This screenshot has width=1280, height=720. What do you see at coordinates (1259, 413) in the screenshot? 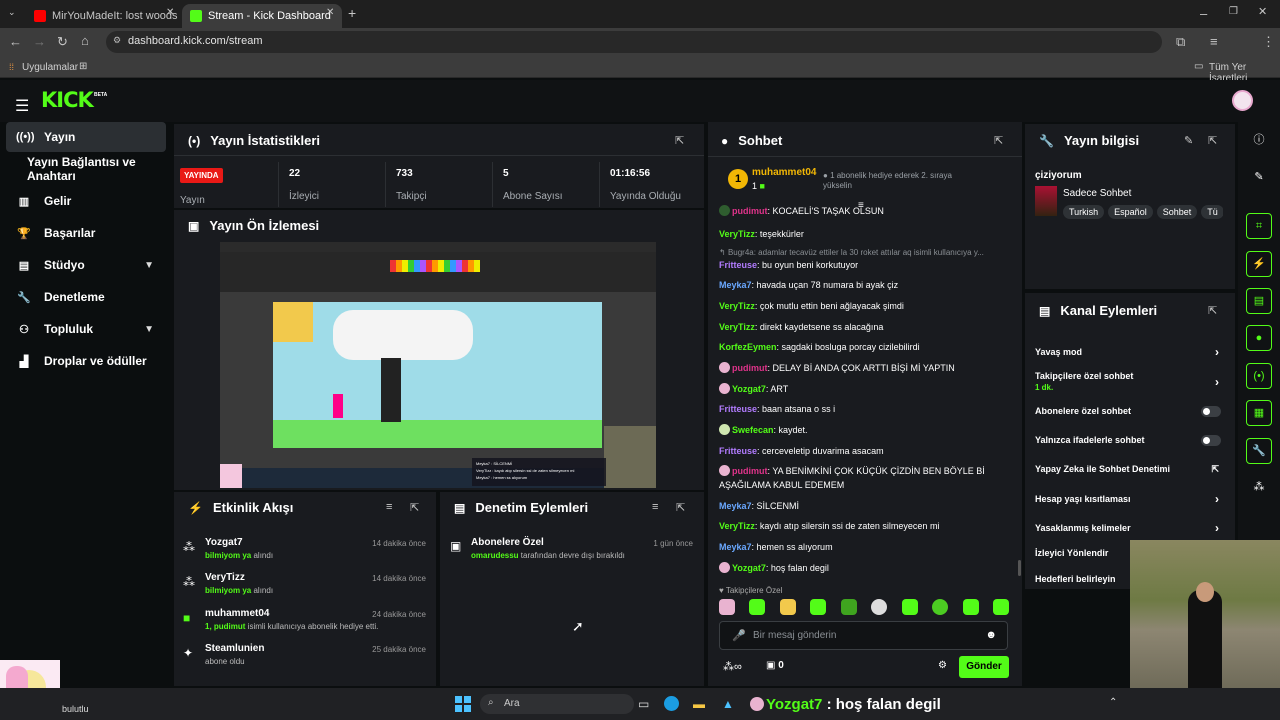
I see `moderation-list-icon: ▦` at bounding box center [1259, 413].